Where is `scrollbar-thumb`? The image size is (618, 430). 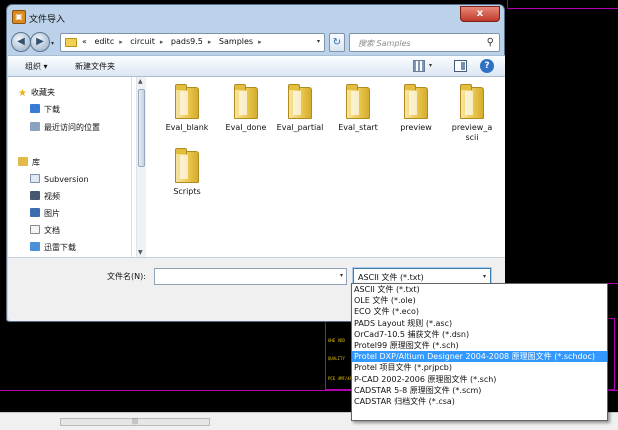 scrollbar-thumb is located at coordinates (141, 128).